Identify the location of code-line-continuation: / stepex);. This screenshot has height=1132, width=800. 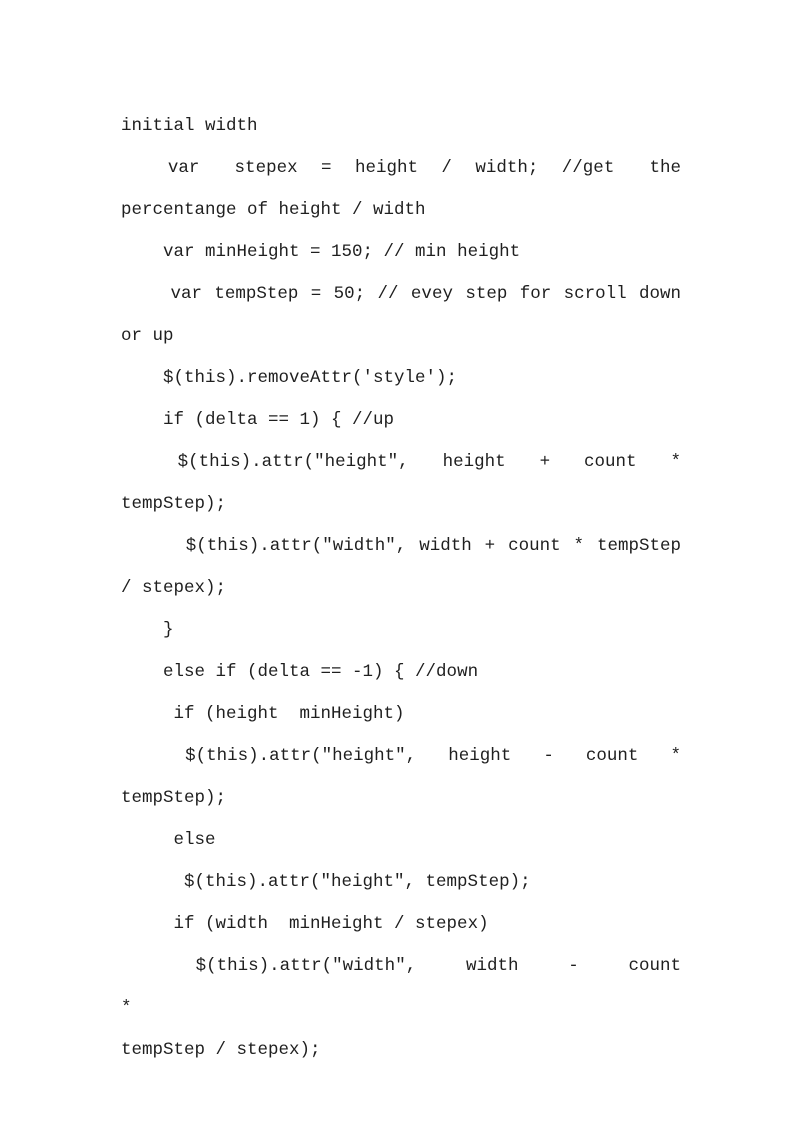
(174, 588).